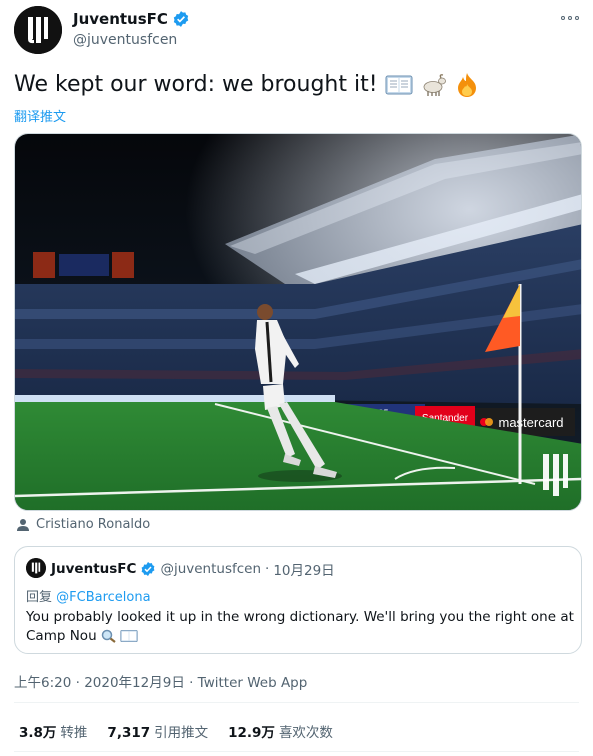 This screenshot has height=756, width=593. Describe the element at coordinates (211, 569) in the screenshot. I see `quoted-handle: @juventusfcen` at that location.